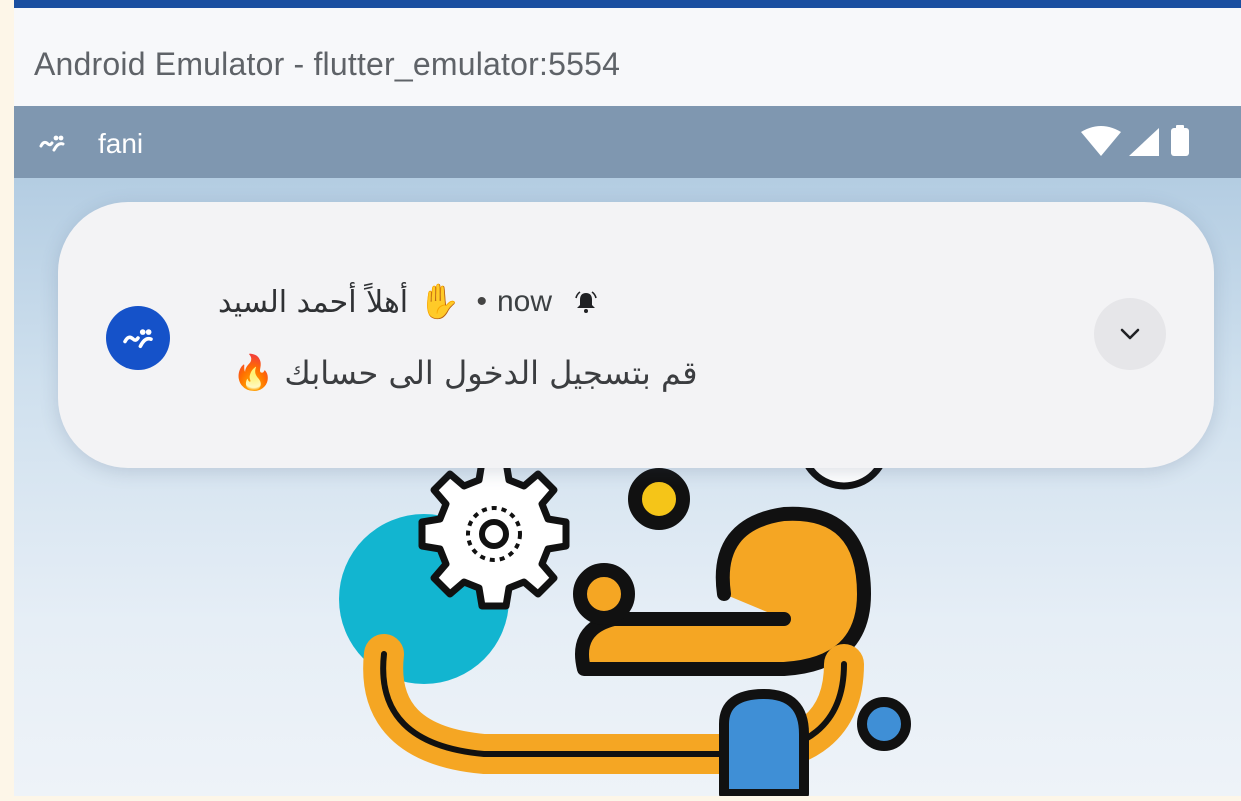 The height and width of the screenshot is (801, 1241). I want to click on expand-notification-button, so click(1130, 334).